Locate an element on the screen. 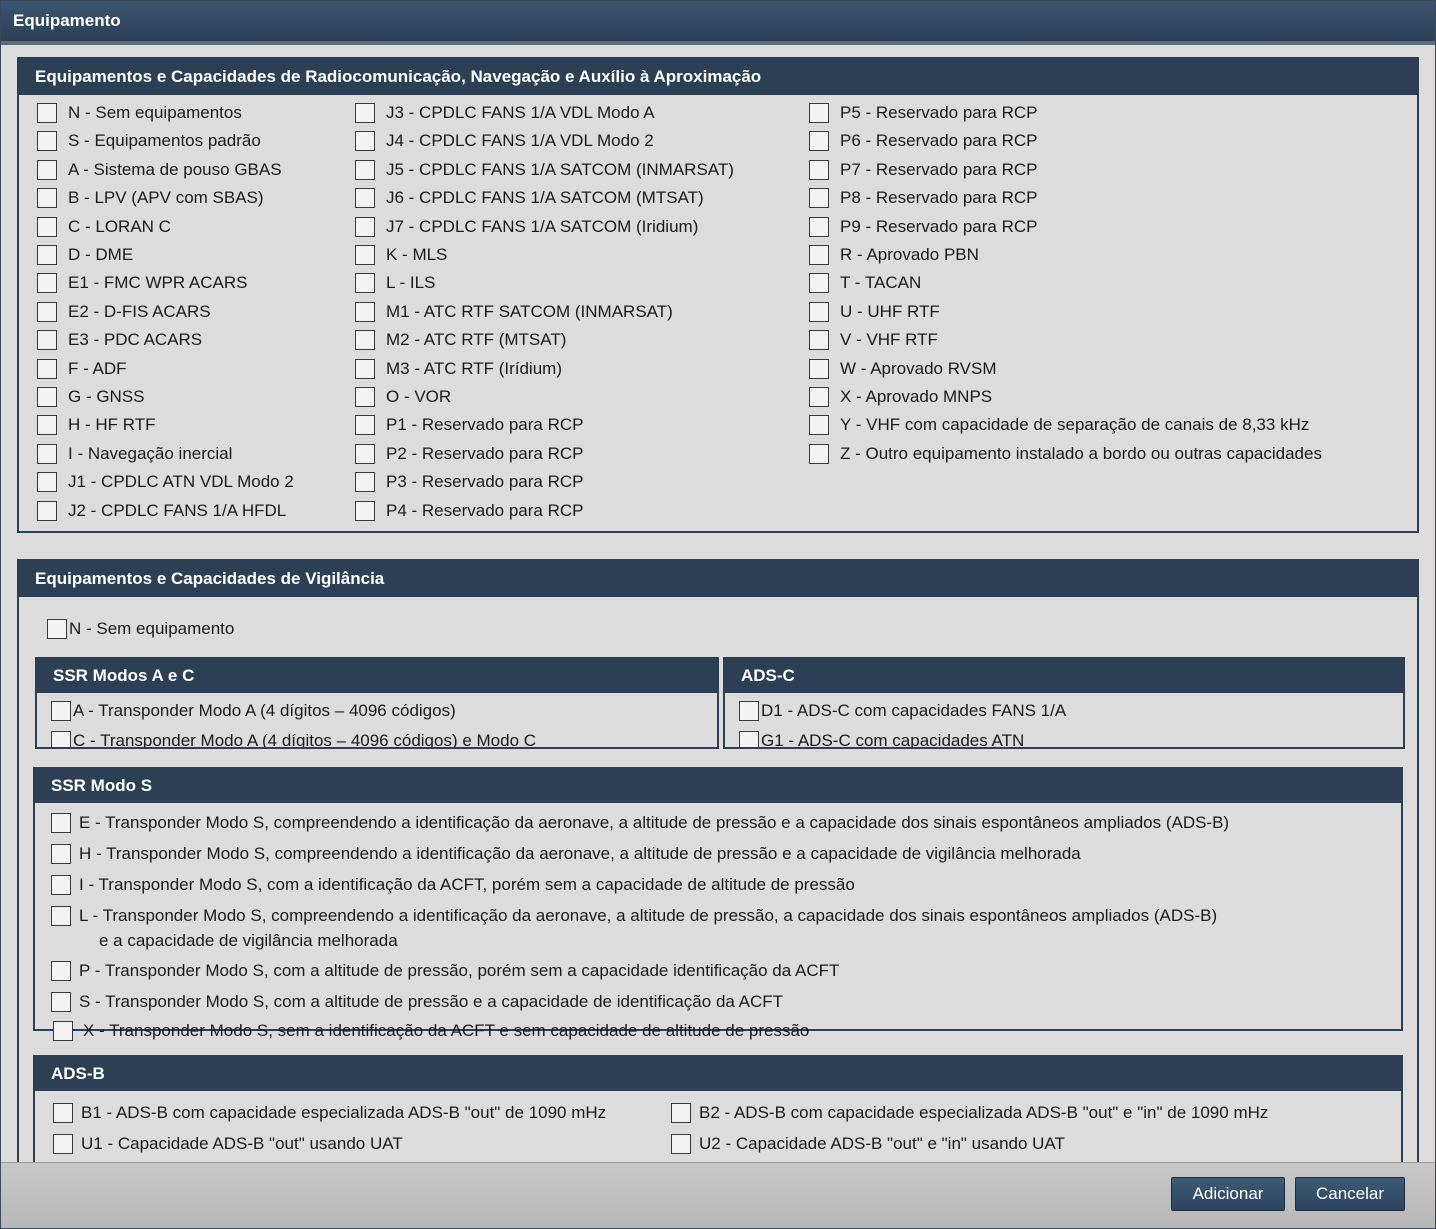 The height and width of the screenshot is (1229, 1436). radio-nav-option: M1 - ATC RTF SATCOM (INMARSAT) is located at coordinates (514, 312).